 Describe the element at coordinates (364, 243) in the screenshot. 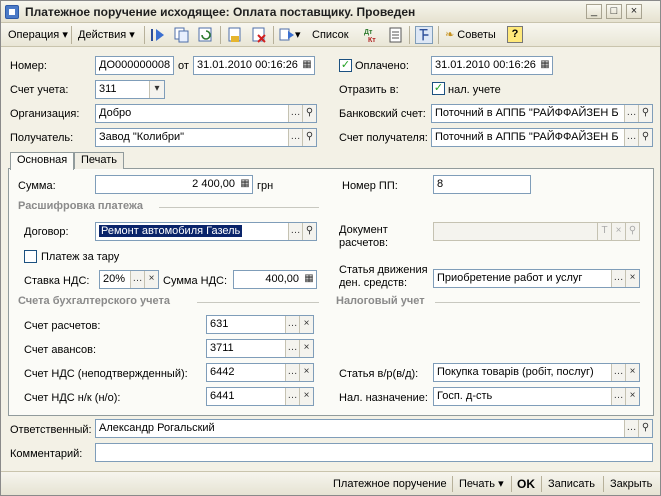

I see `settlement-doc-label-2: расчетов:` at that location.